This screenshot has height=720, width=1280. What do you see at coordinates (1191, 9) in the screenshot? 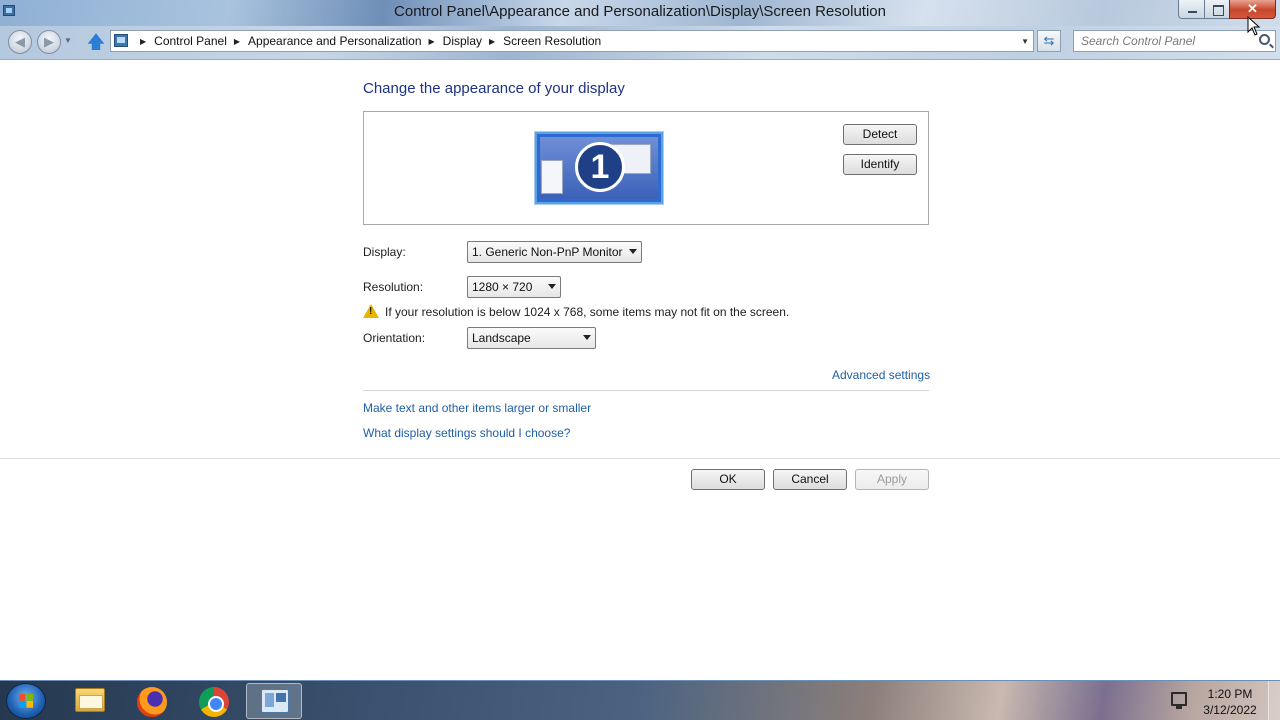
I see `minimize-button` at bounding box center [1191, 9].